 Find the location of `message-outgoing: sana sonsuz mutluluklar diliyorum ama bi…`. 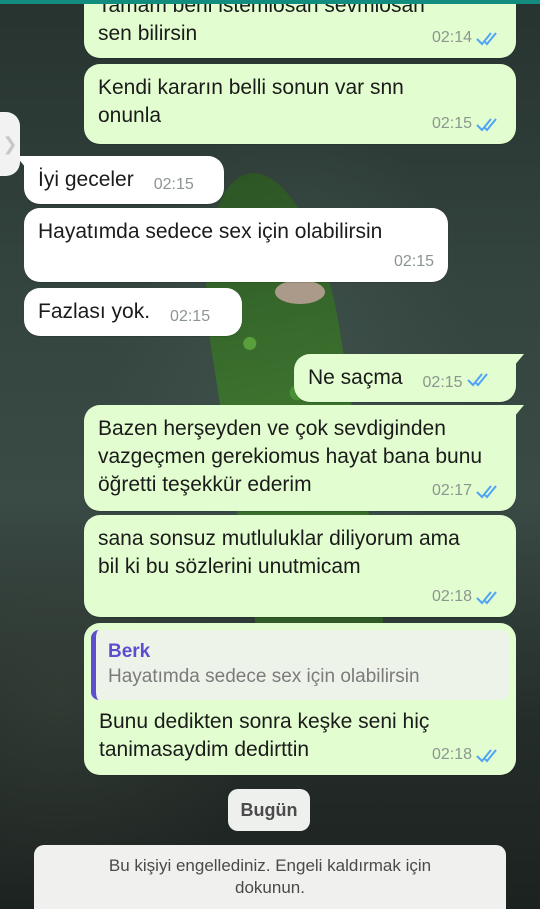

message-outgoing: sana sonsuz mutluluklar diliyorum ama bi… is located at coordinates (300, 566).